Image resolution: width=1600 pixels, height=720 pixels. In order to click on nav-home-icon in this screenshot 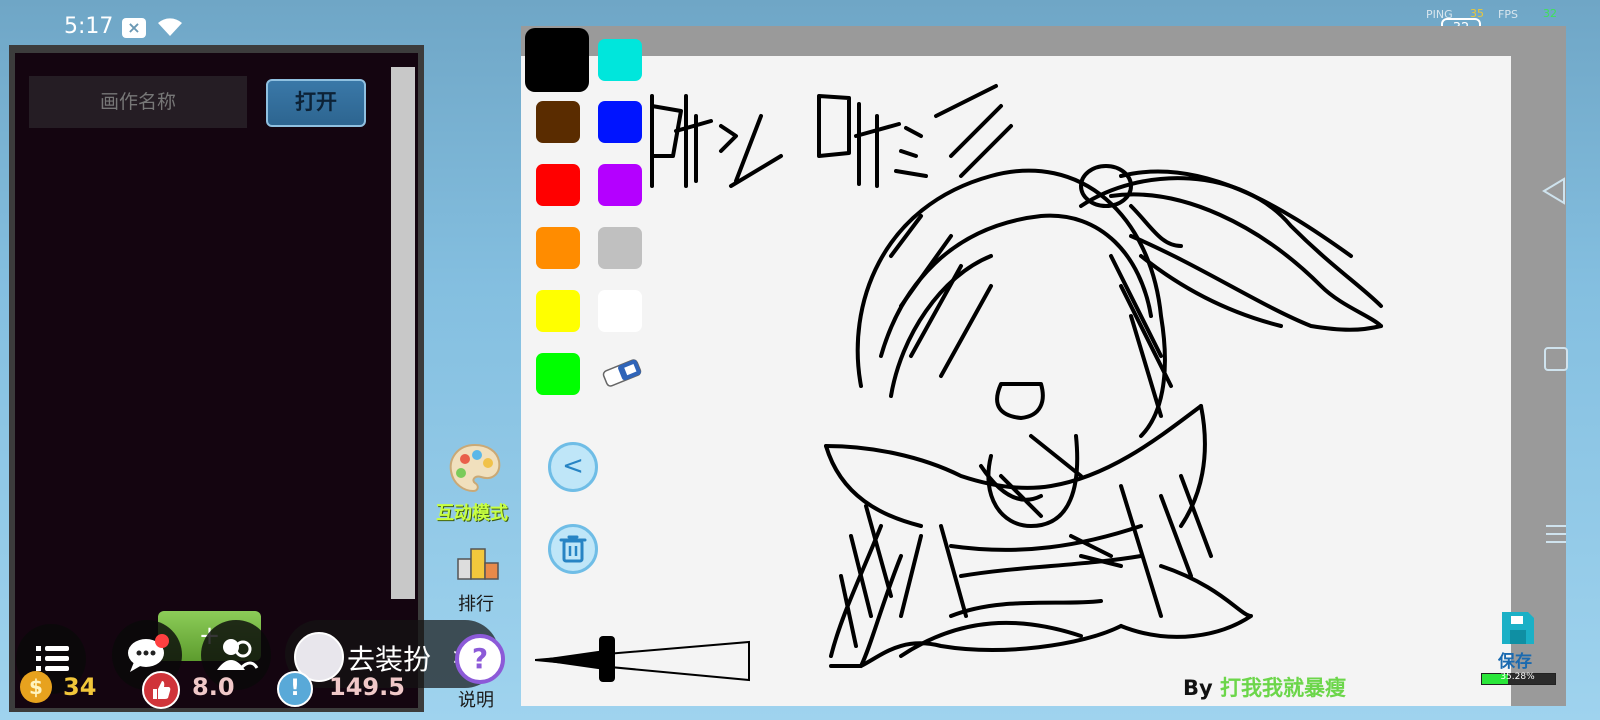, I will do `click(1556, 359)`.